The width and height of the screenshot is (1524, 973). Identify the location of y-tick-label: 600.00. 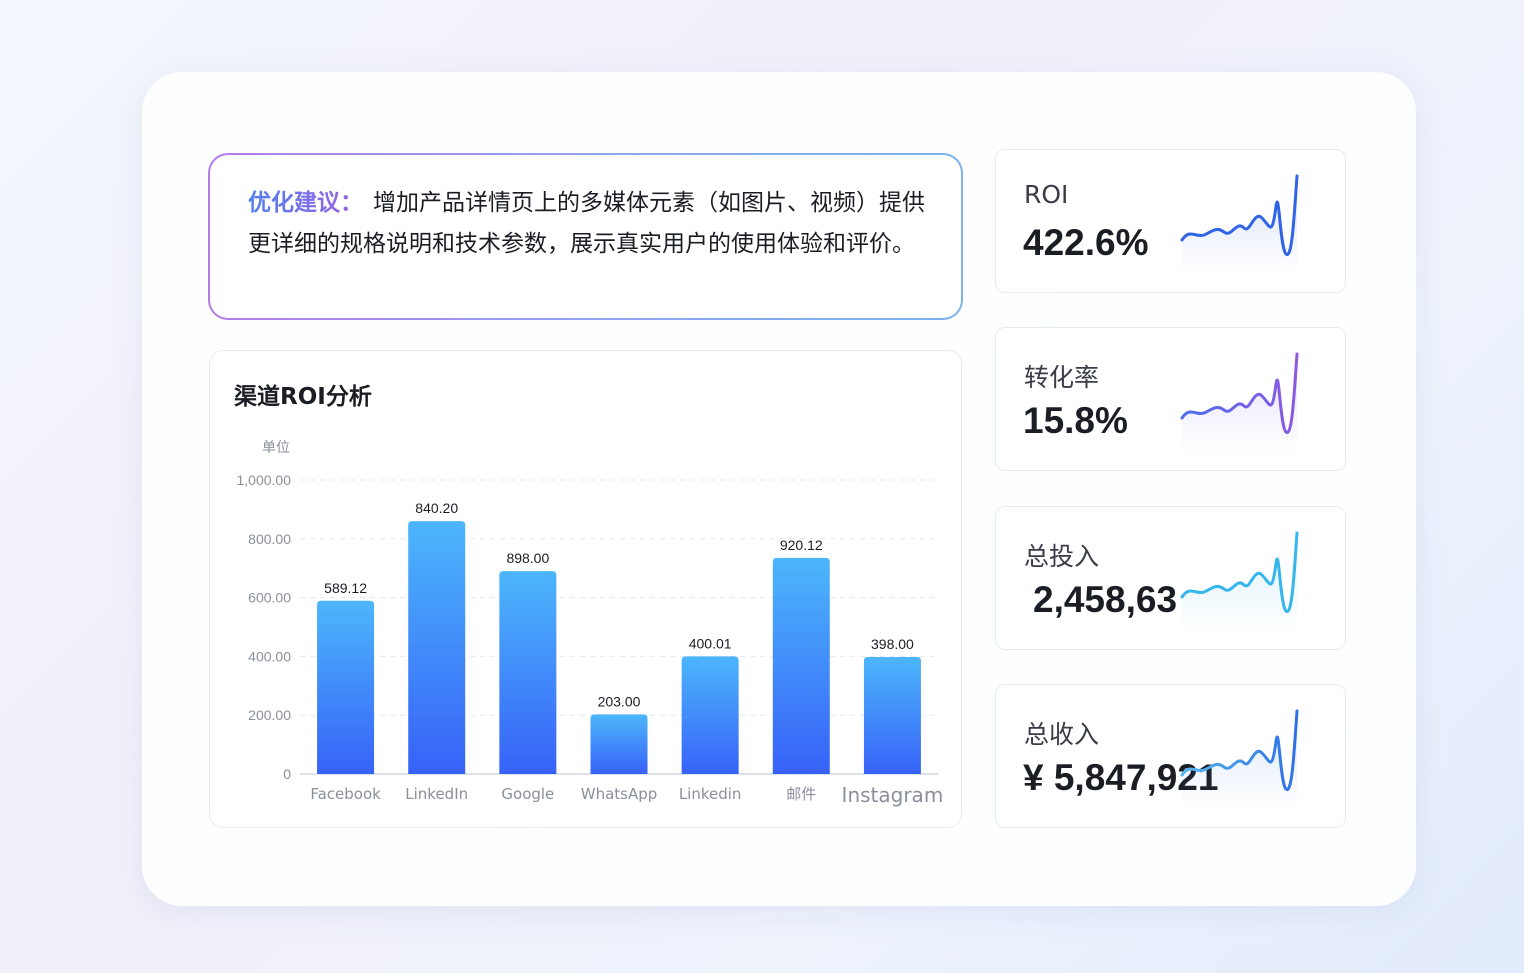
(269, 598).